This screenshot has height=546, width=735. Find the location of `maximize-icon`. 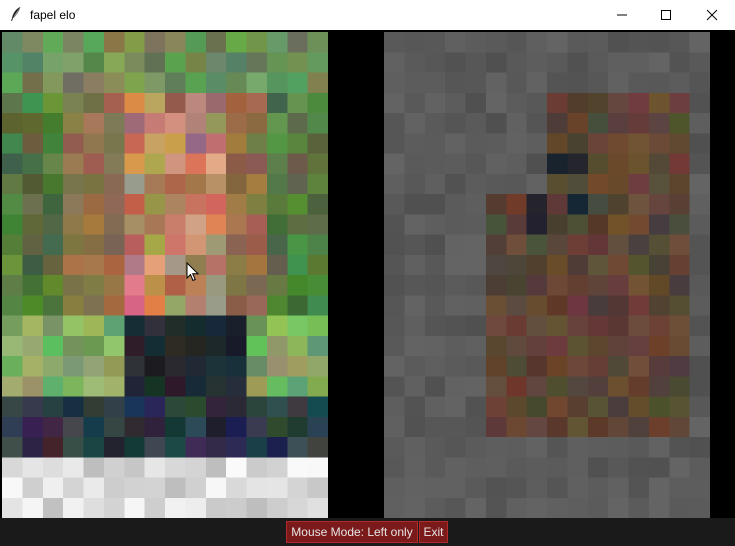

maximize-icon is located at coordinates (666, 15).